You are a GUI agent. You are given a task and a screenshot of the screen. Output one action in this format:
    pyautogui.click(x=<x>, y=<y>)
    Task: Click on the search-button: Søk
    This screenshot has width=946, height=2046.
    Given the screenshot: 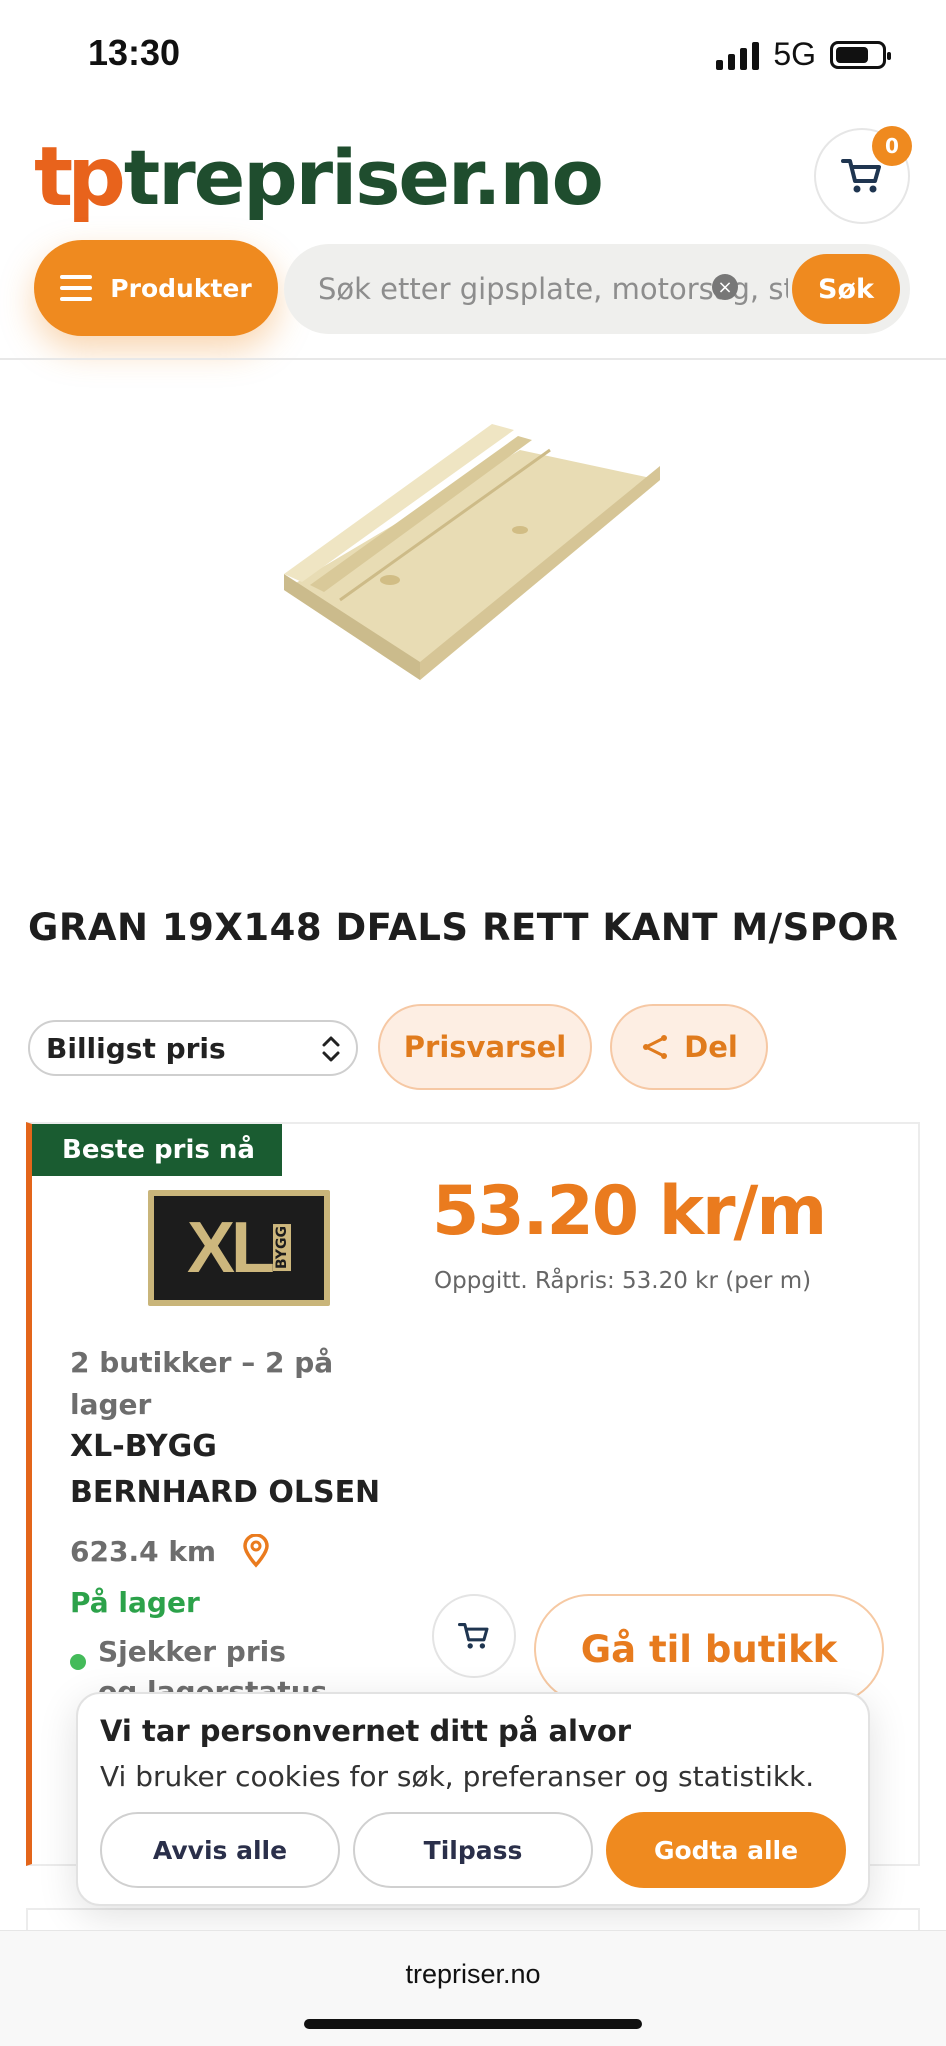 What is the action you would take?
    pyautogui.click(x=846, y=289)
    